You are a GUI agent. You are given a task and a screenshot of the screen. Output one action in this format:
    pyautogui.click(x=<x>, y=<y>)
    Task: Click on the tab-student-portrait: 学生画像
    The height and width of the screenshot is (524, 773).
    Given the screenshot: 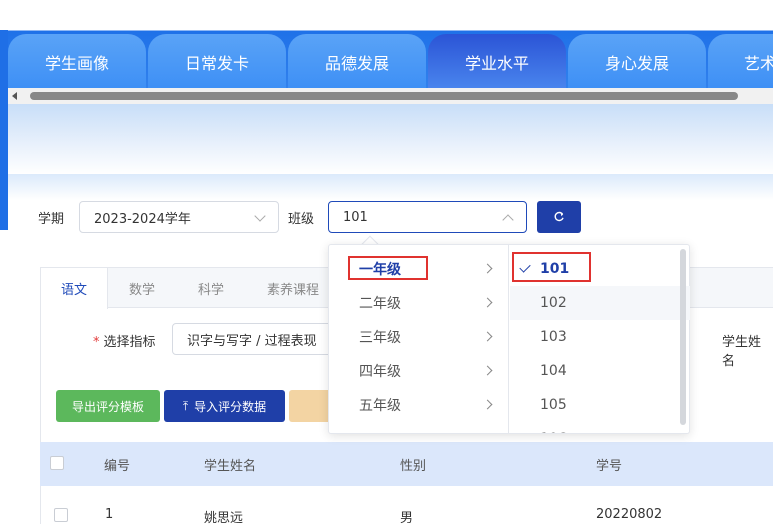 What is the action you would take?
    pyautogui.click(x=77, y=61)
    